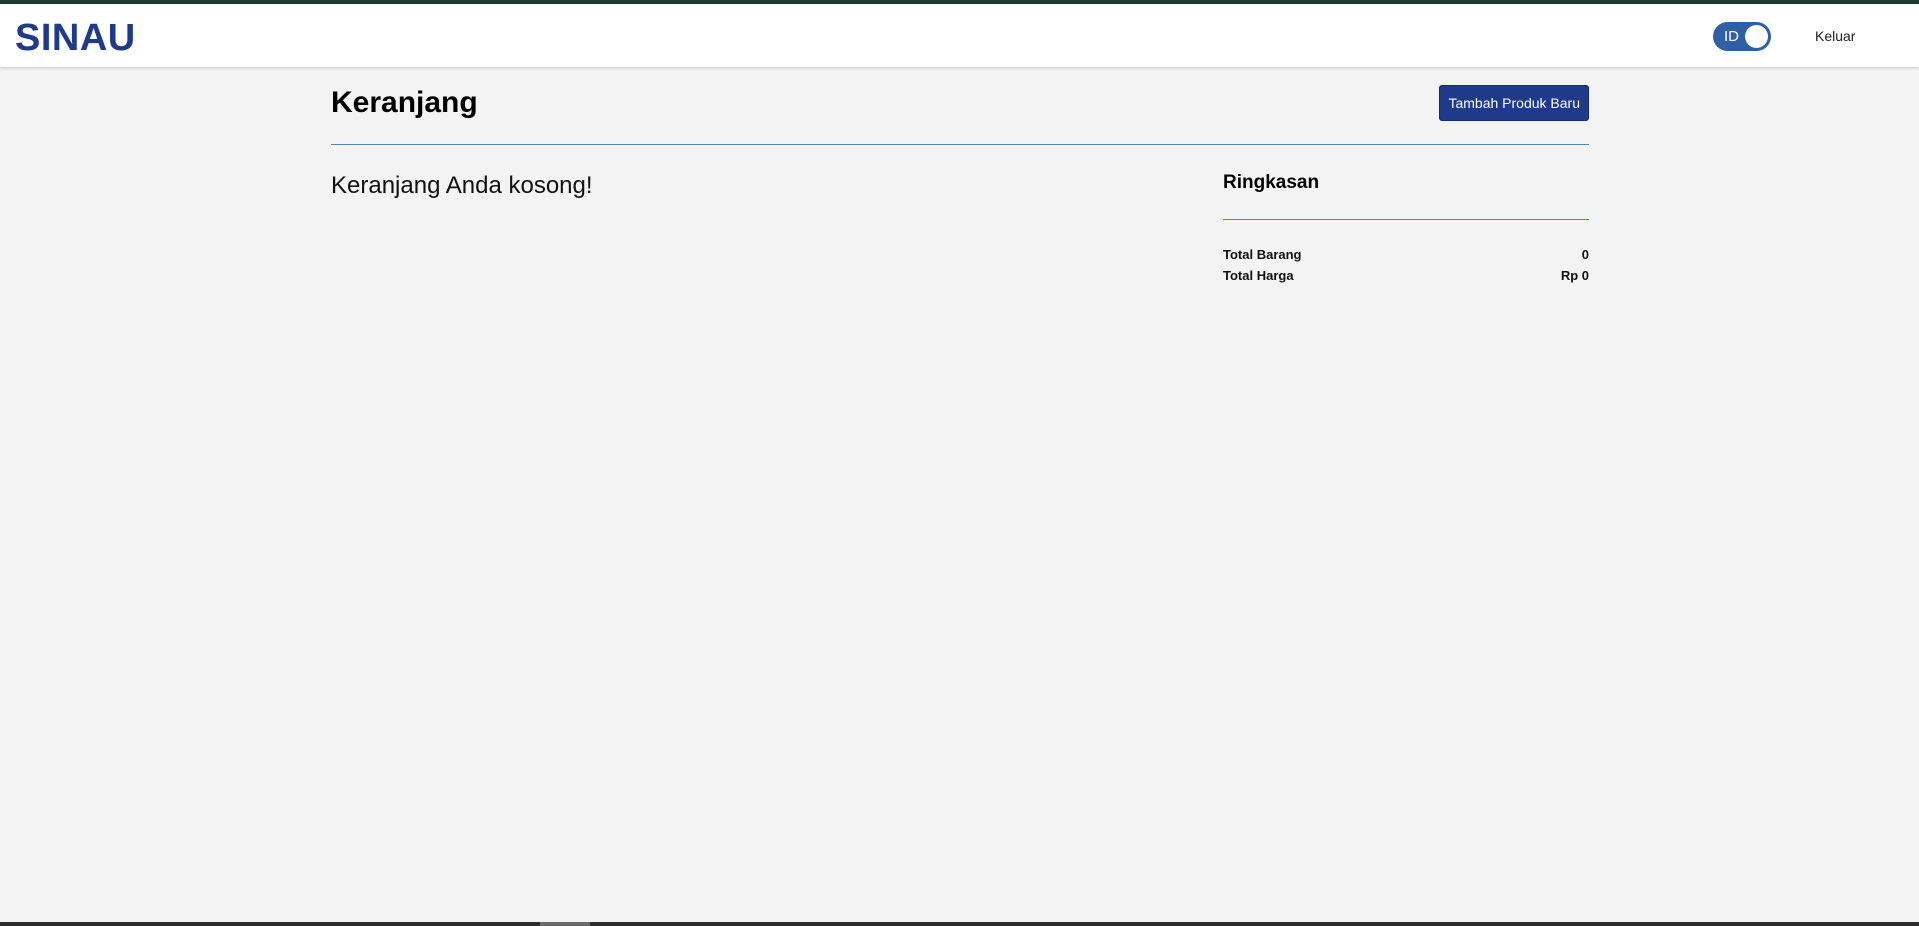  I want to click on summary-row-total-items: Total Barang 0, so click(1406, 255).